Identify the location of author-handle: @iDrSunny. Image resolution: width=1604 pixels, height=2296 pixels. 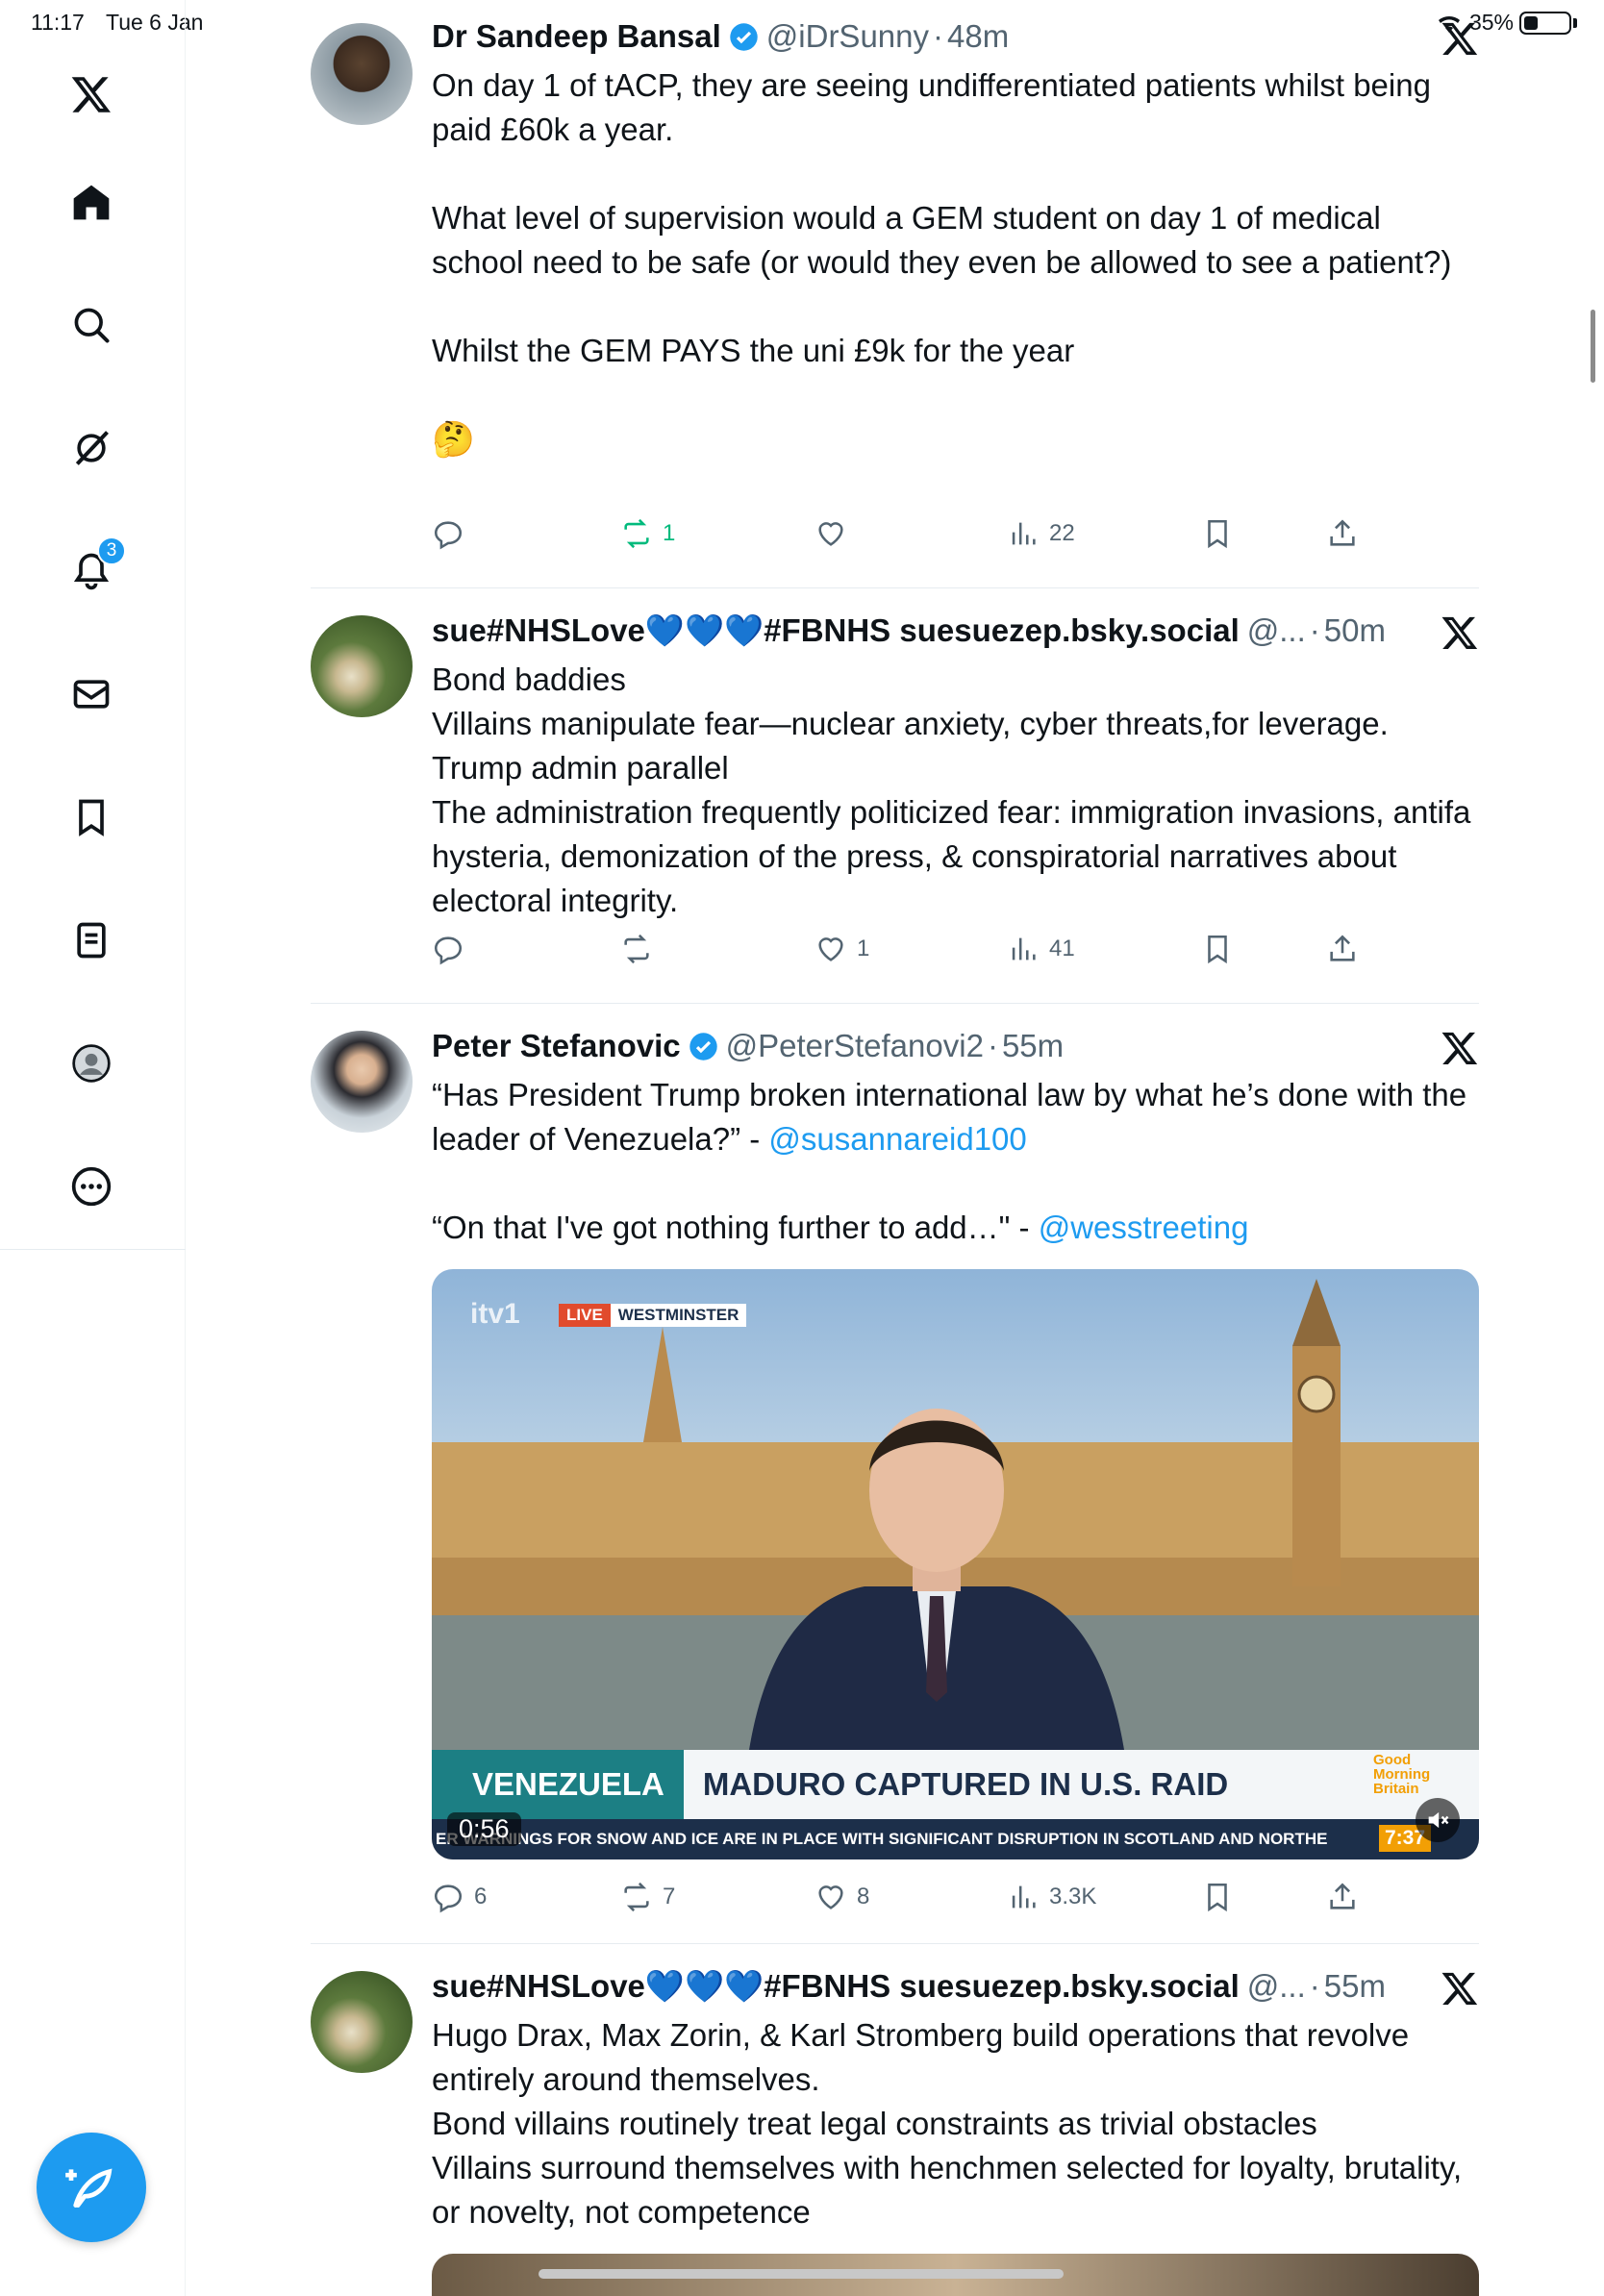
(847, 36).